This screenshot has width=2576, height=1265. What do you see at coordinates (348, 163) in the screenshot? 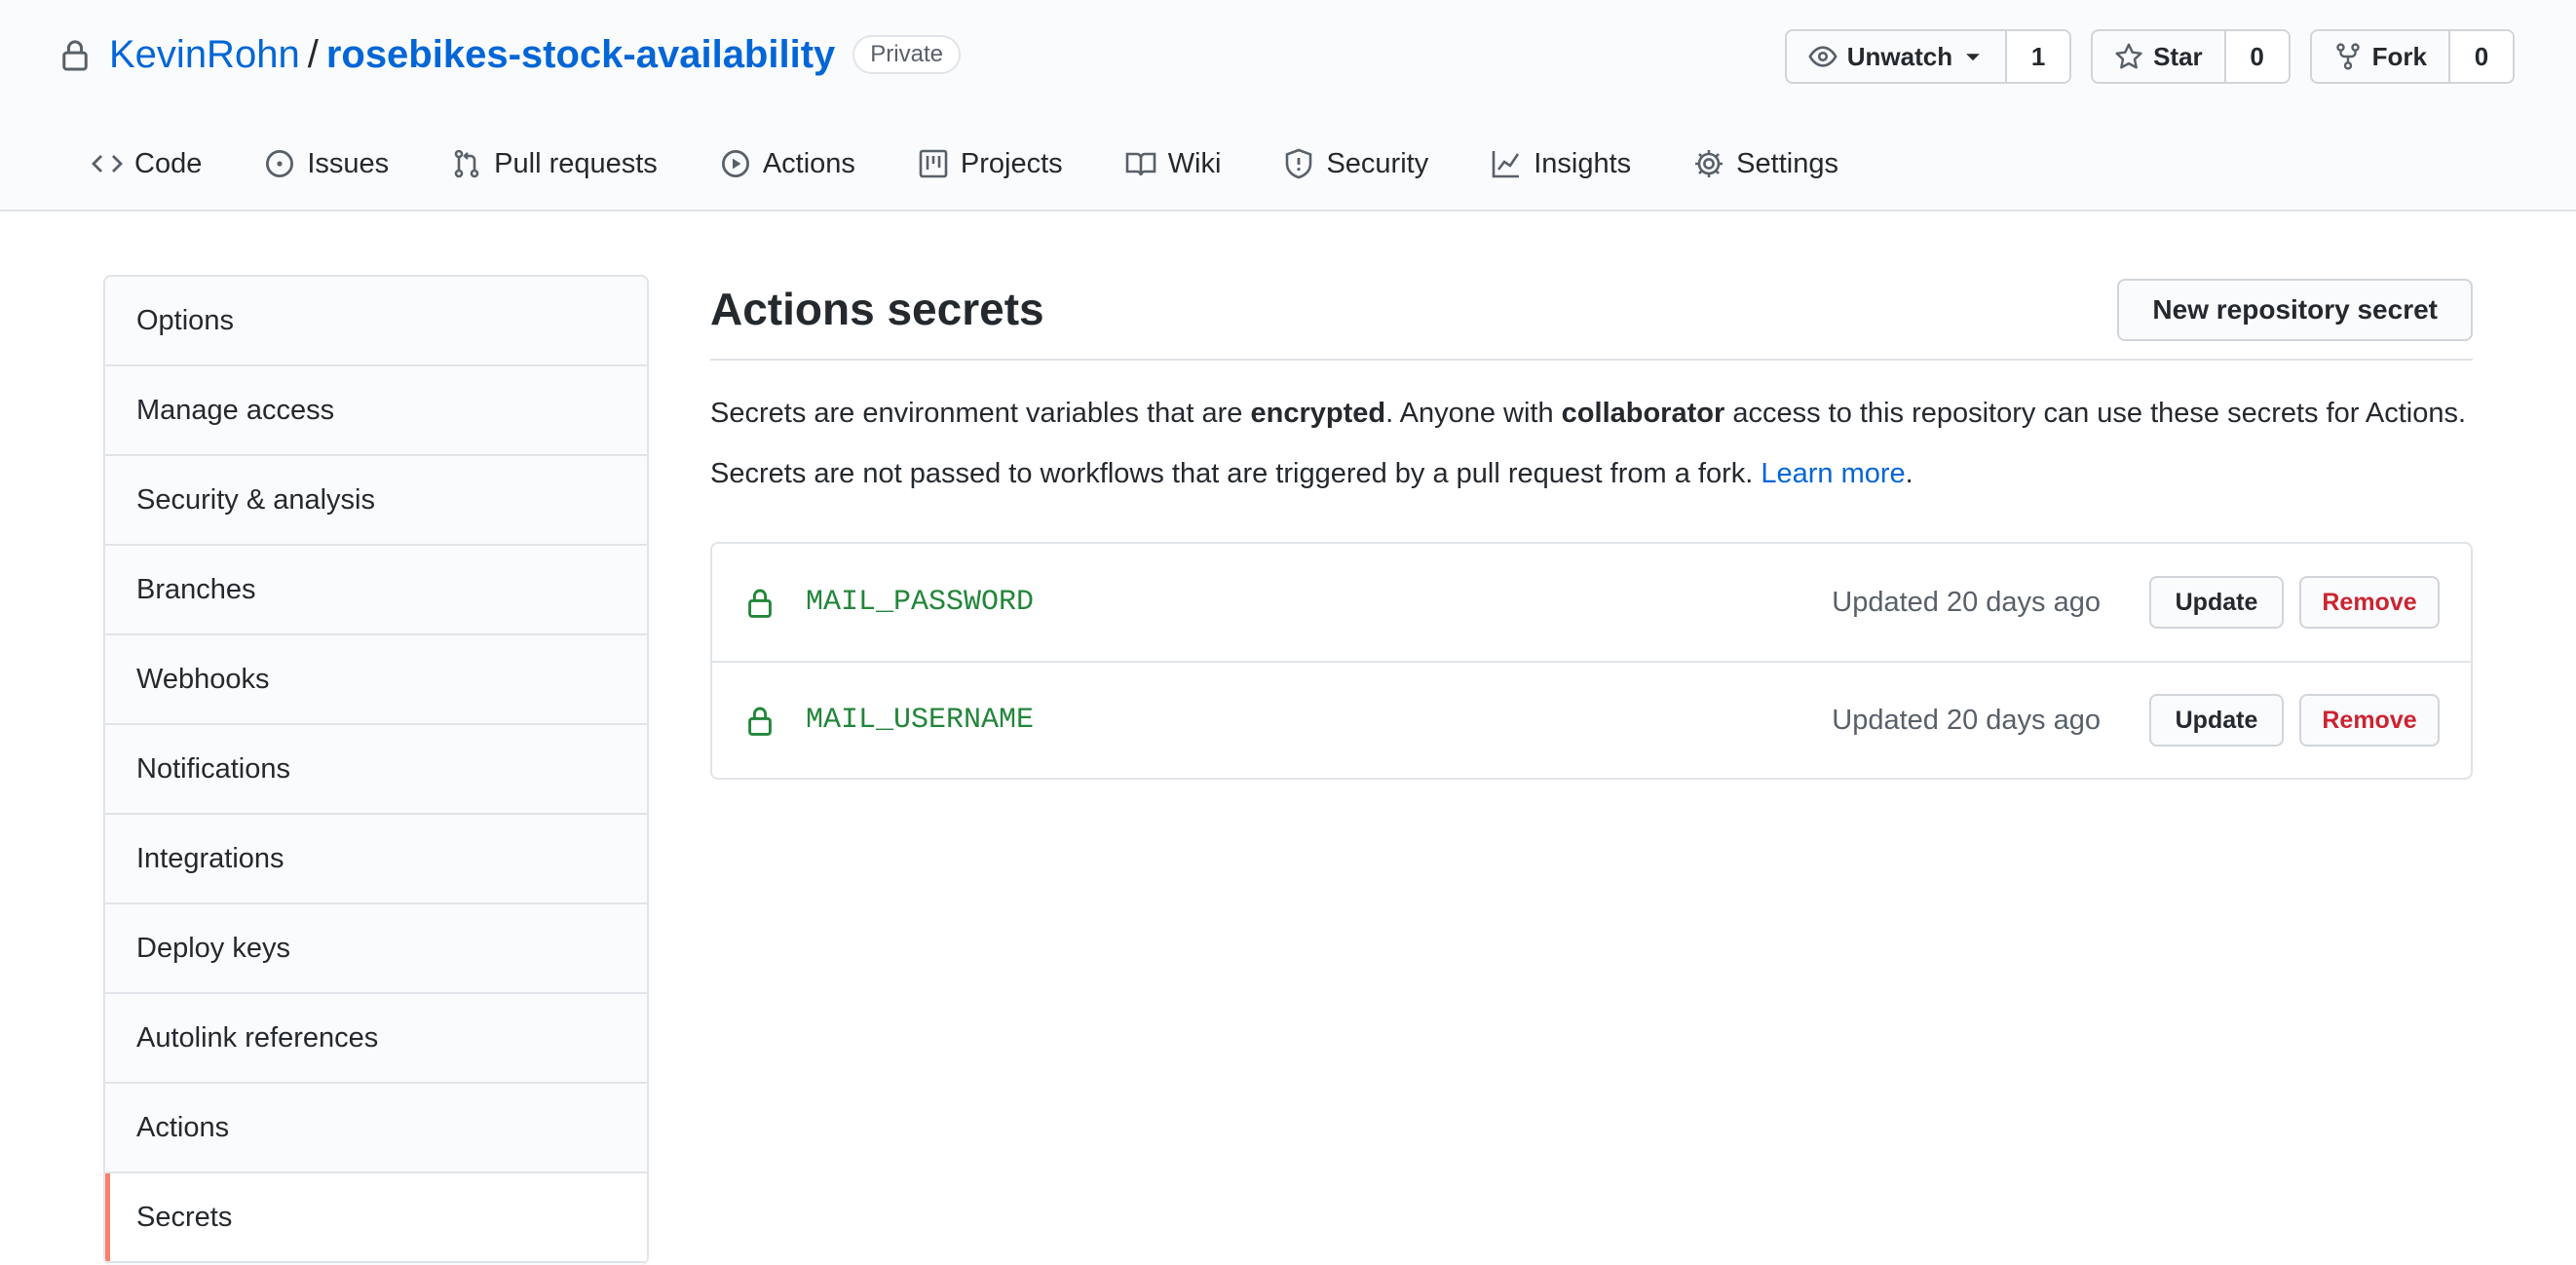
I see `tab-label: Issues` at bounding box center [348, 163].